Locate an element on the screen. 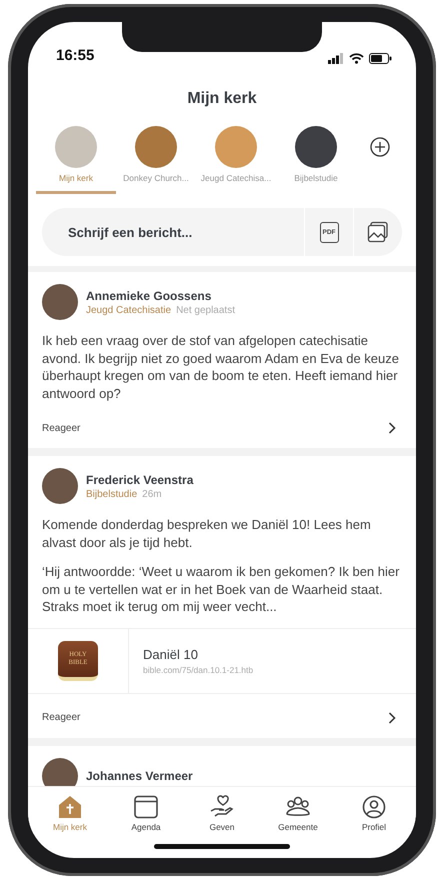 The image size is (444, 880). church-icon is located at coordinates (70, 807).